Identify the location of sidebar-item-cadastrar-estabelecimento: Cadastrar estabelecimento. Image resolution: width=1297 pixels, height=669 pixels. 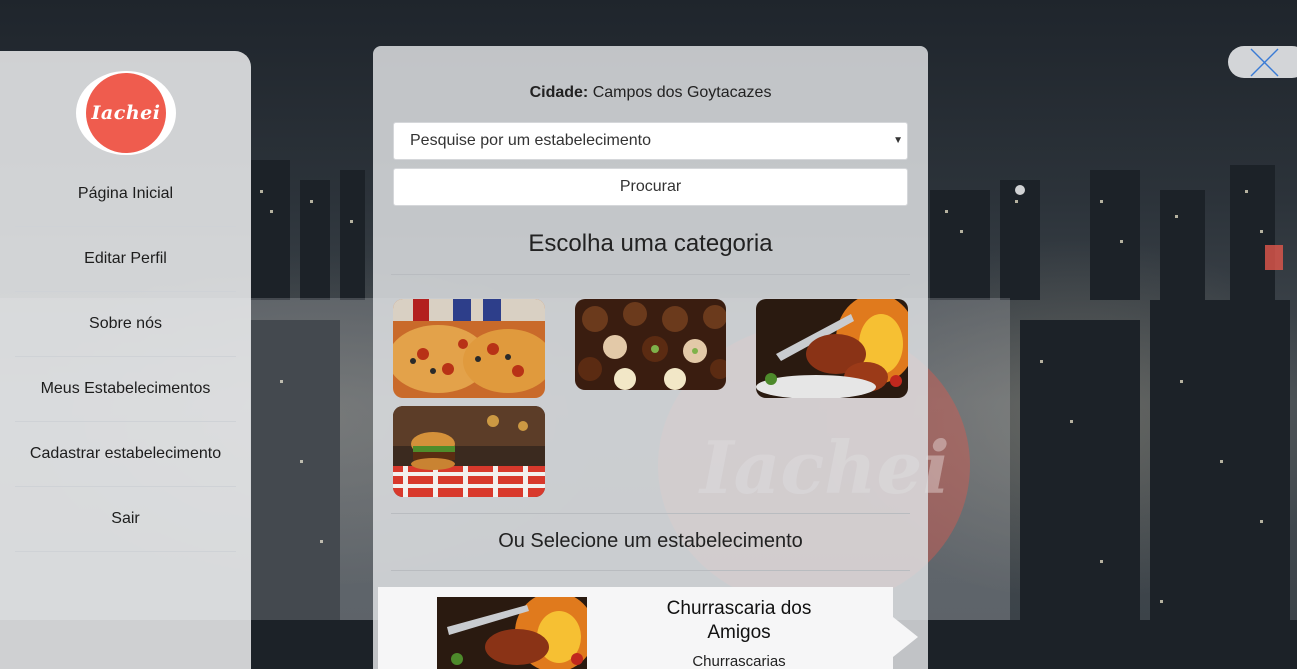
(125, 454).